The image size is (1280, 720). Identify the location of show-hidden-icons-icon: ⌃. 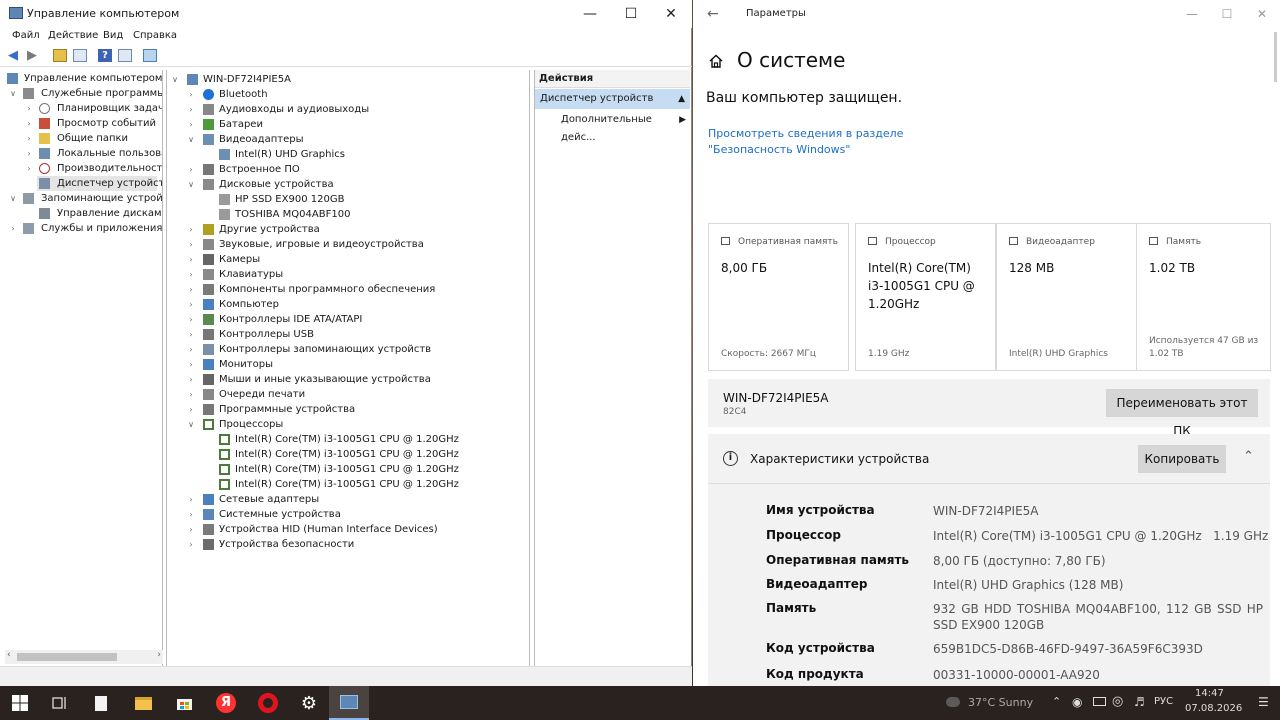
(1056, 701).